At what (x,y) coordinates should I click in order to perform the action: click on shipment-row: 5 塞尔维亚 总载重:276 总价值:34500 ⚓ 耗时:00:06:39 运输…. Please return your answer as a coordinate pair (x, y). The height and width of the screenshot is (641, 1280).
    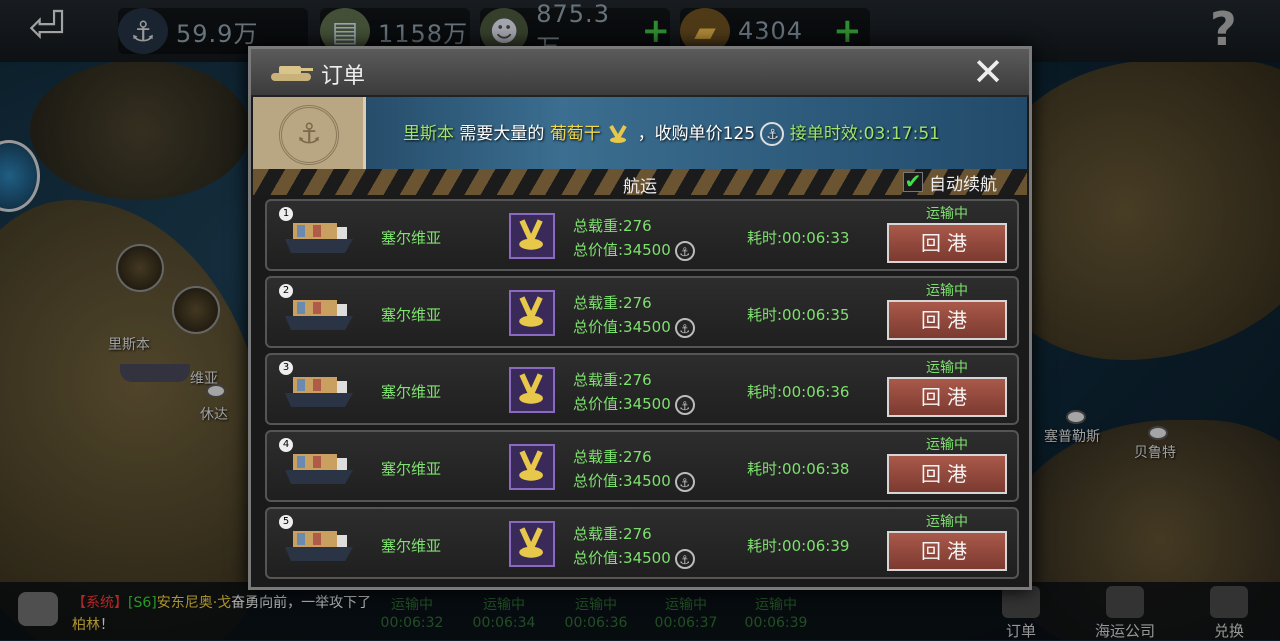
    Looking at the image, I should click on (642, 543).